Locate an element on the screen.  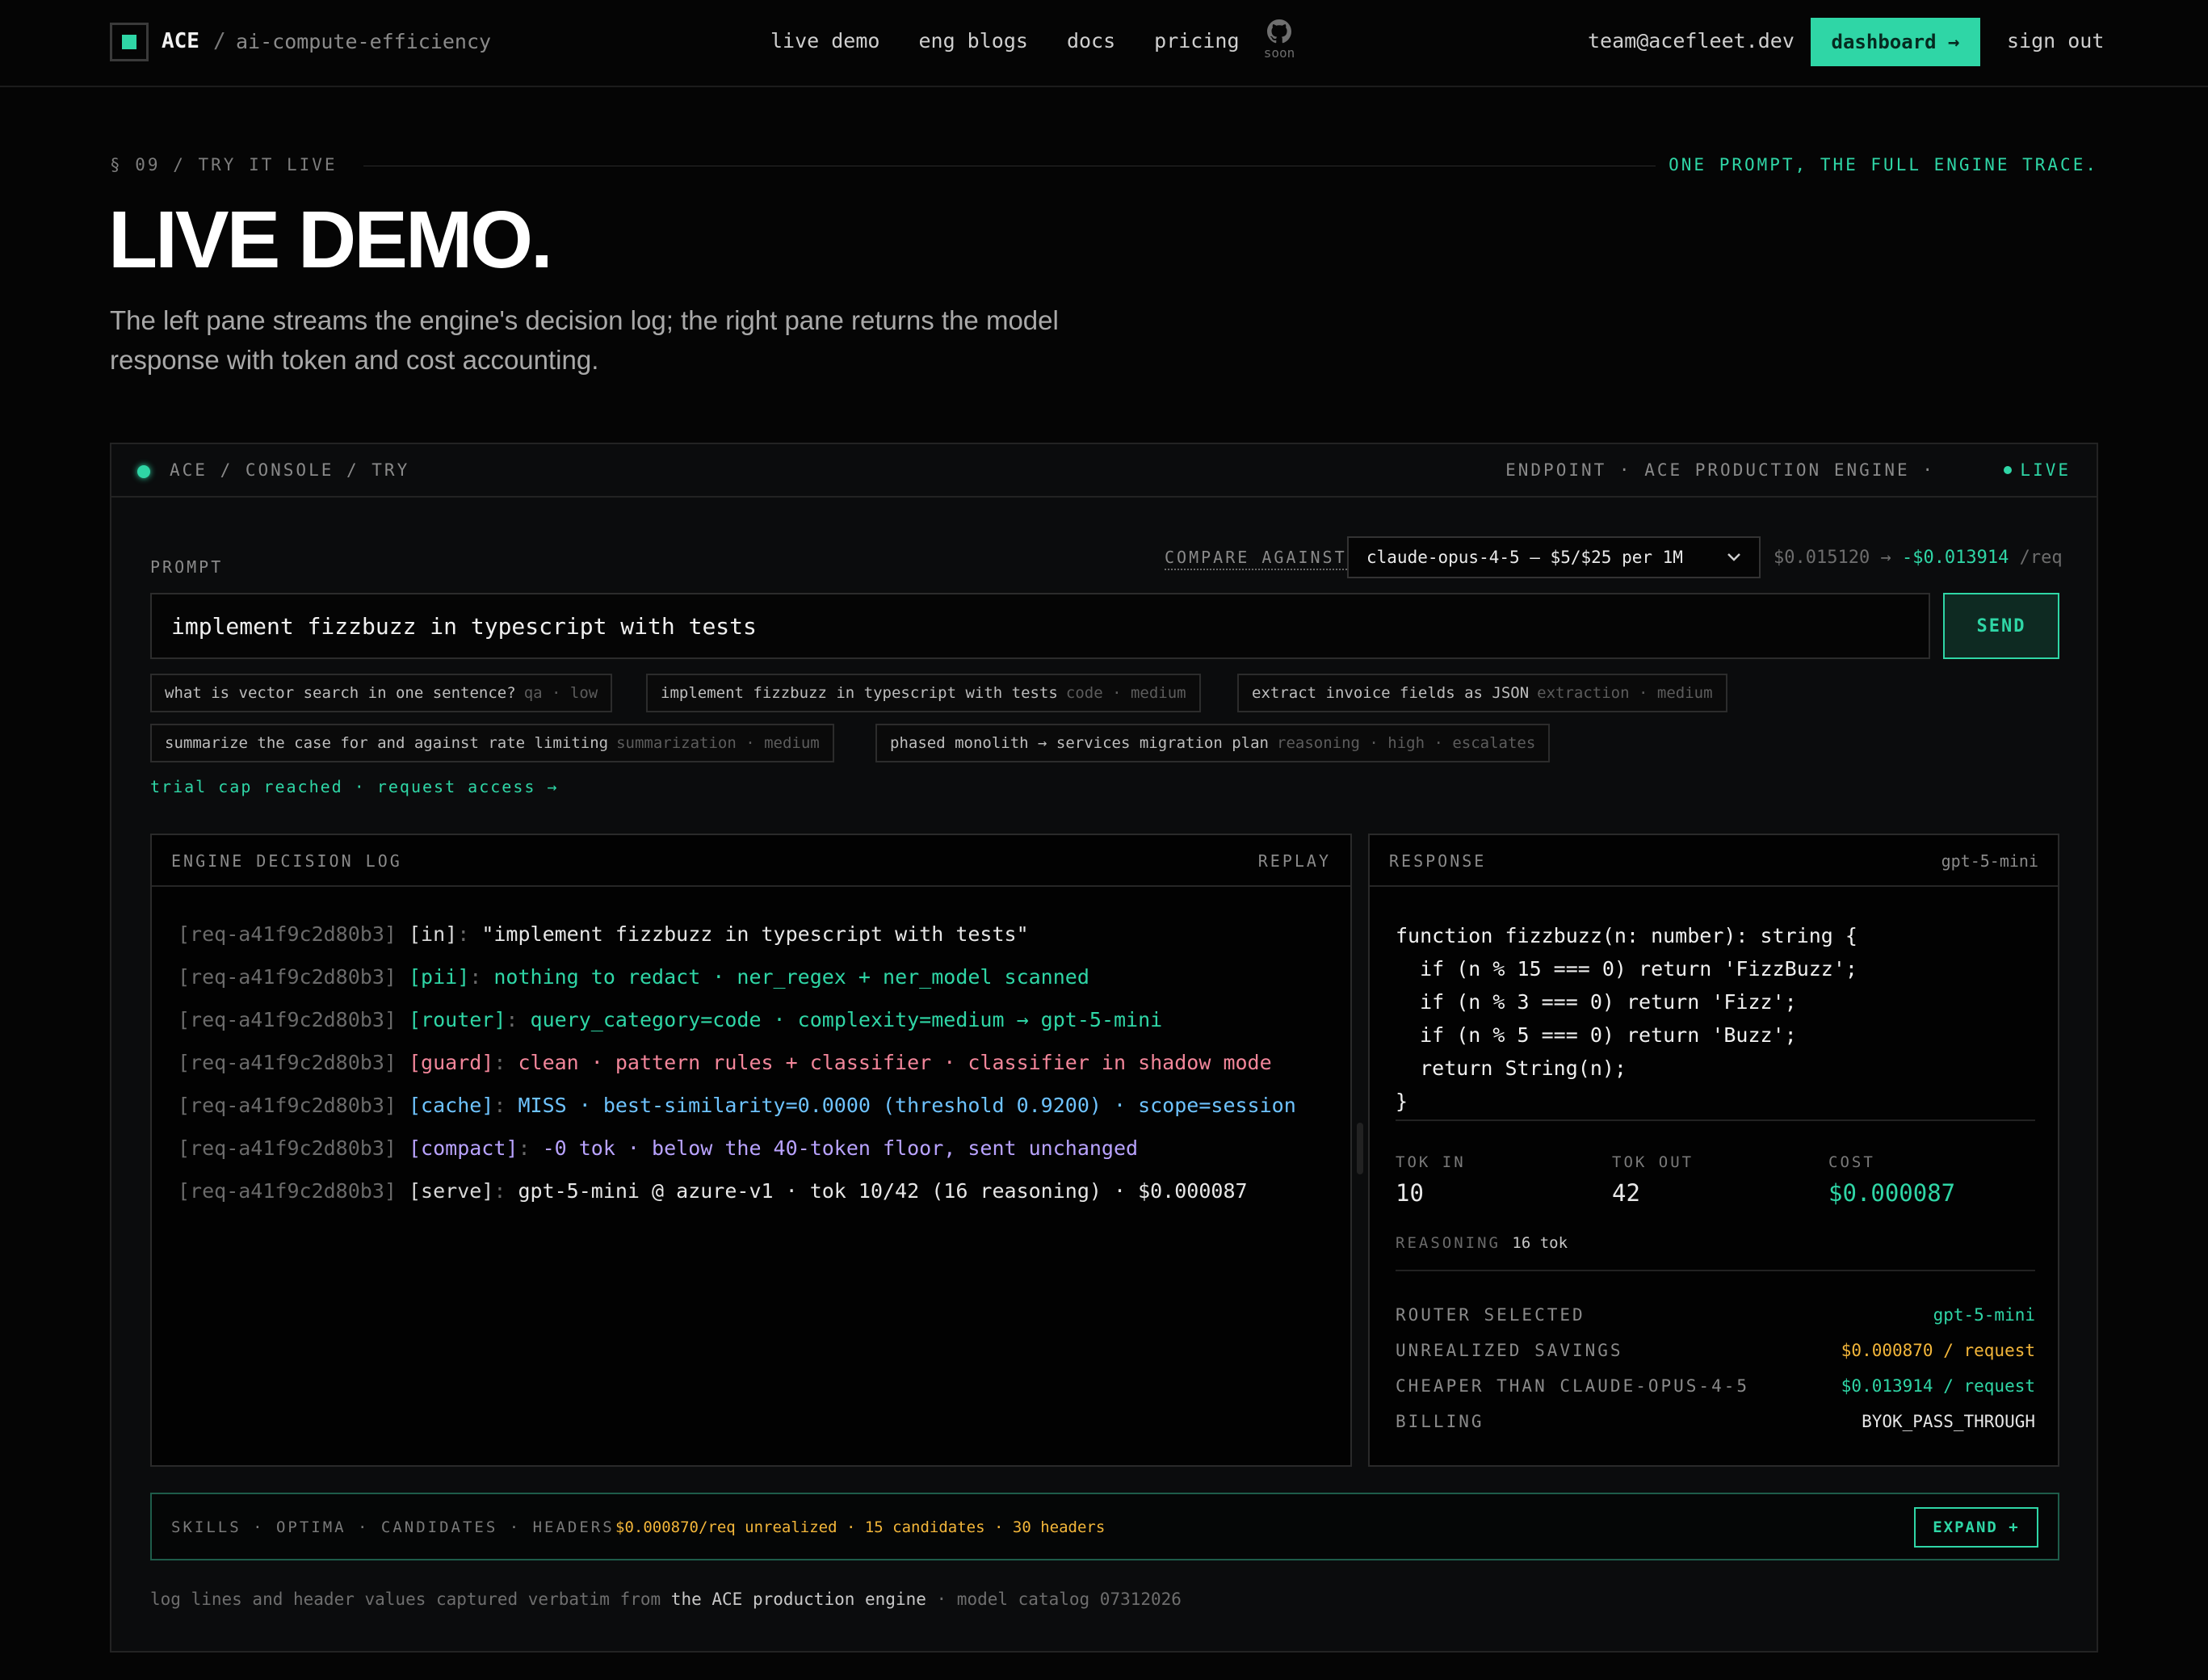
live-label: LIVE is located at coordinates (2045, 470).